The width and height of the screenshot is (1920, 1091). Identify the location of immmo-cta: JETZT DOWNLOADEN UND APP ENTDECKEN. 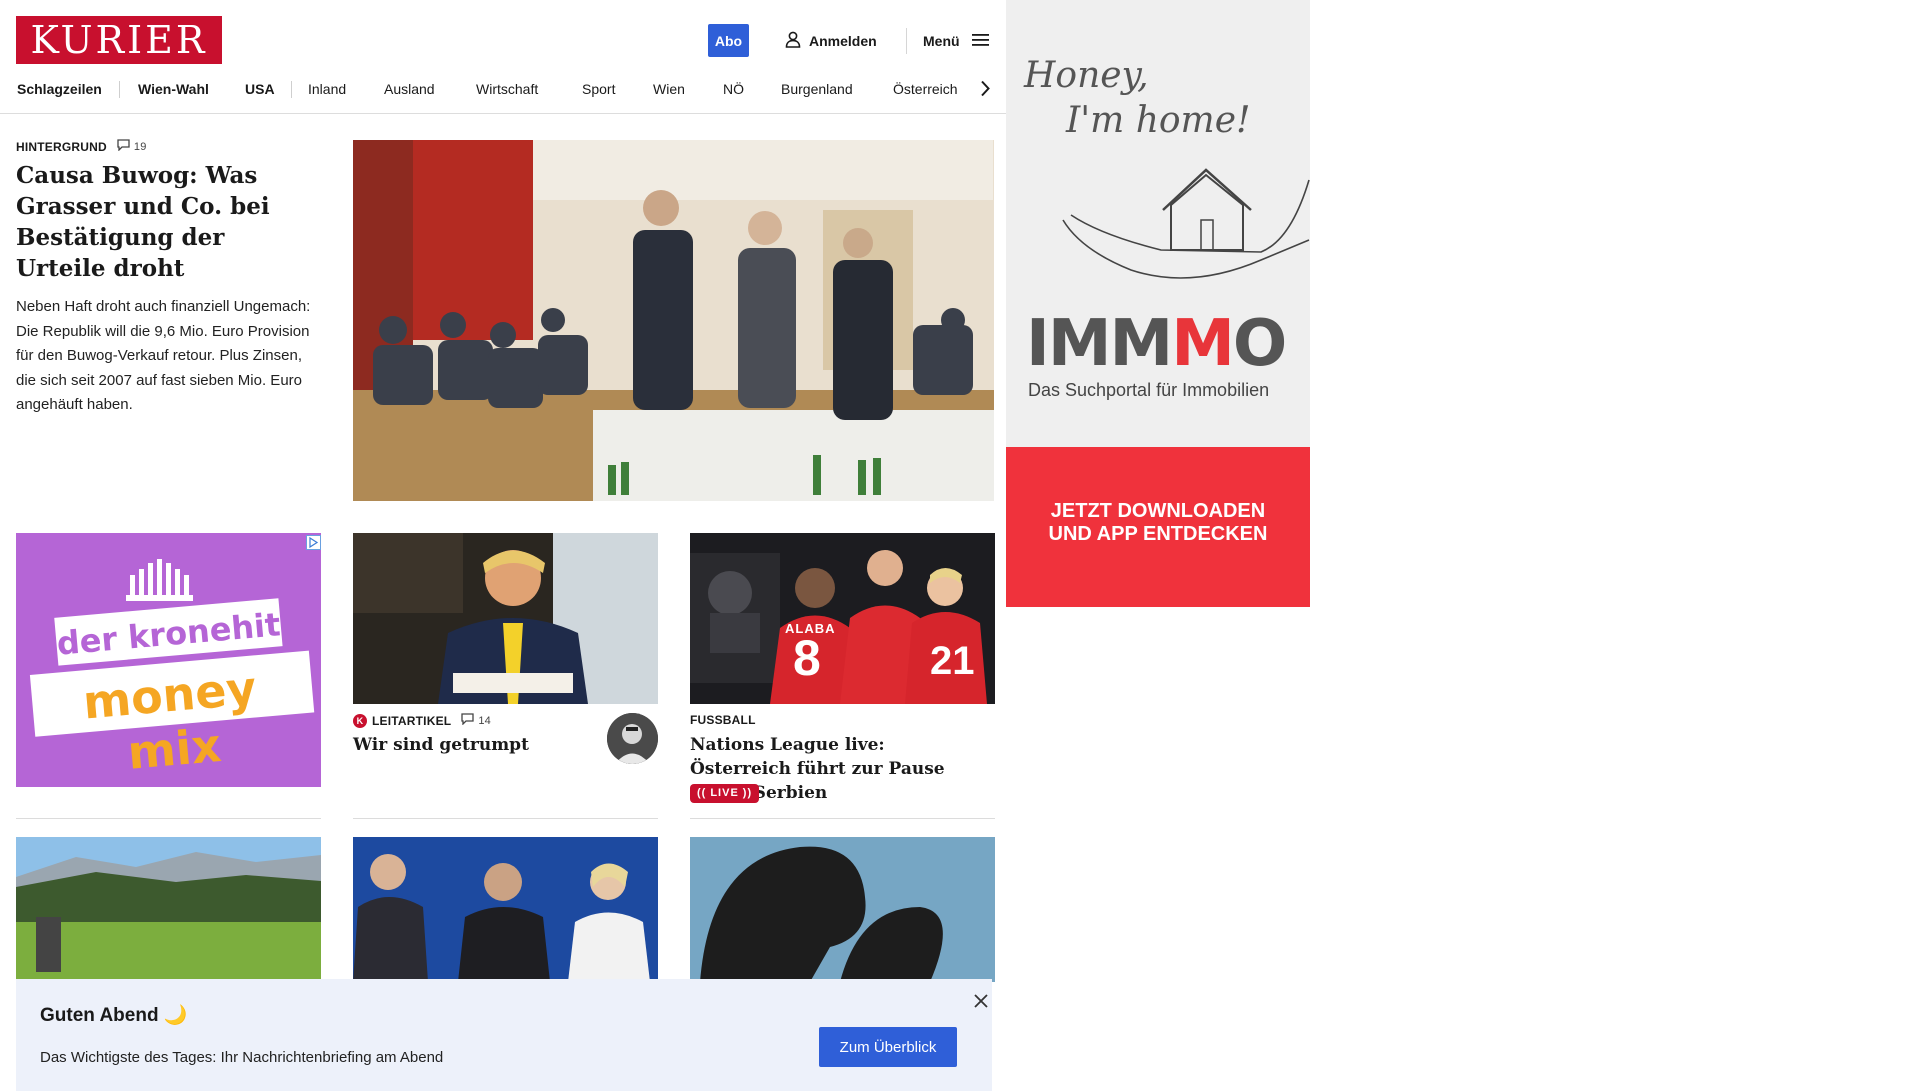
(1158, 527).